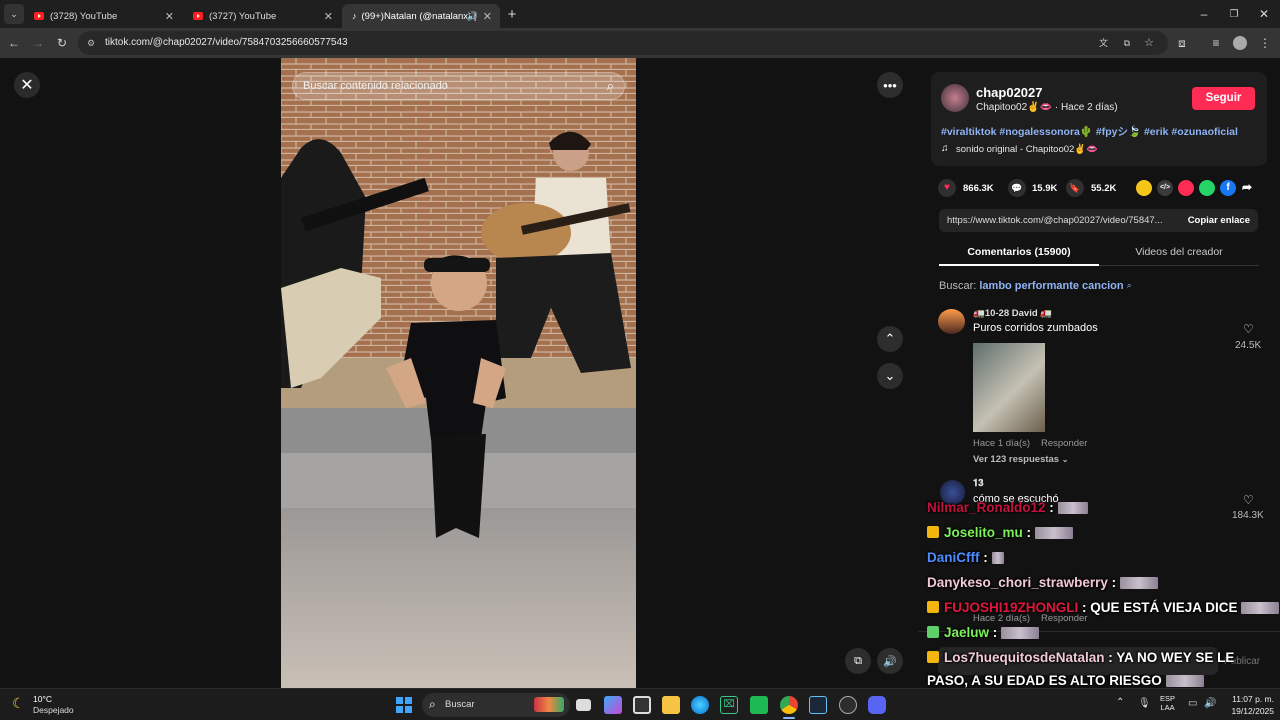 This screenshot has width=1280, height=720. What do you see at coordinates (1248, 515) in the screenshot?
I see `comment-like-count: 184.3K` at bounding box center [1248, 515].